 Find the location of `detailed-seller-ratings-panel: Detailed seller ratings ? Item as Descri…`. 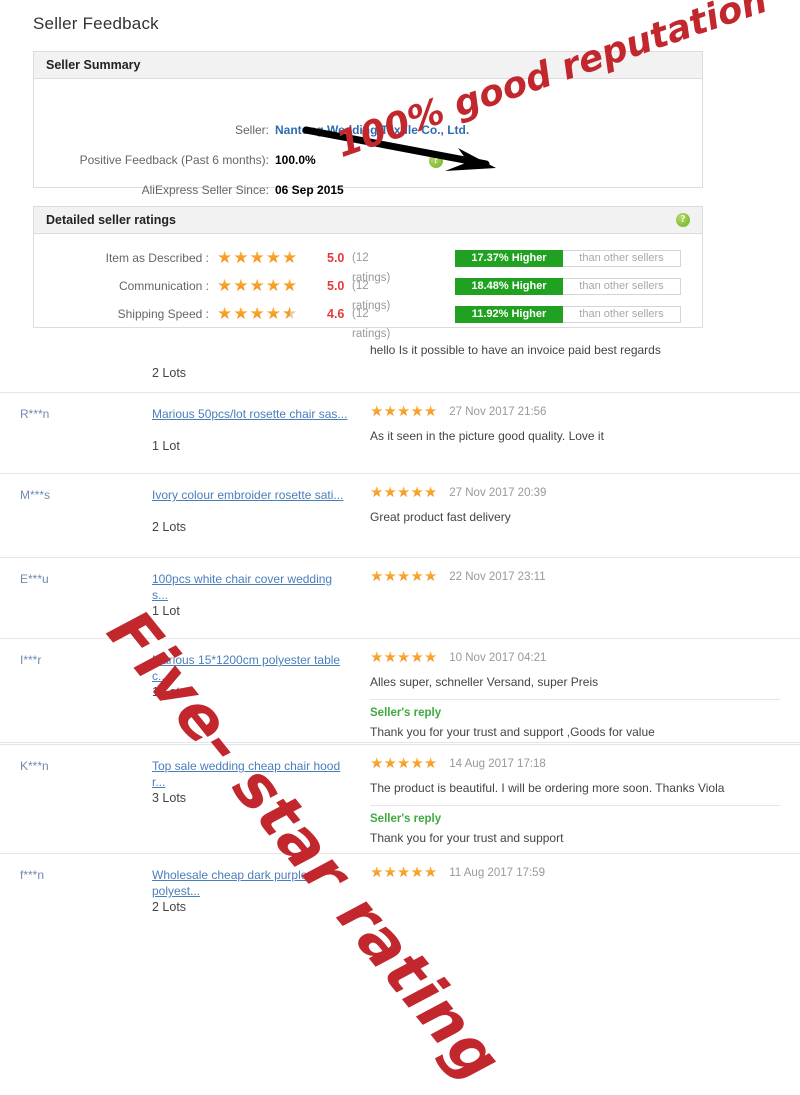

detailed-seller-ratings-panel: Detailed seller ratings ? Item as Descri… is located at coordinates (368, 273).